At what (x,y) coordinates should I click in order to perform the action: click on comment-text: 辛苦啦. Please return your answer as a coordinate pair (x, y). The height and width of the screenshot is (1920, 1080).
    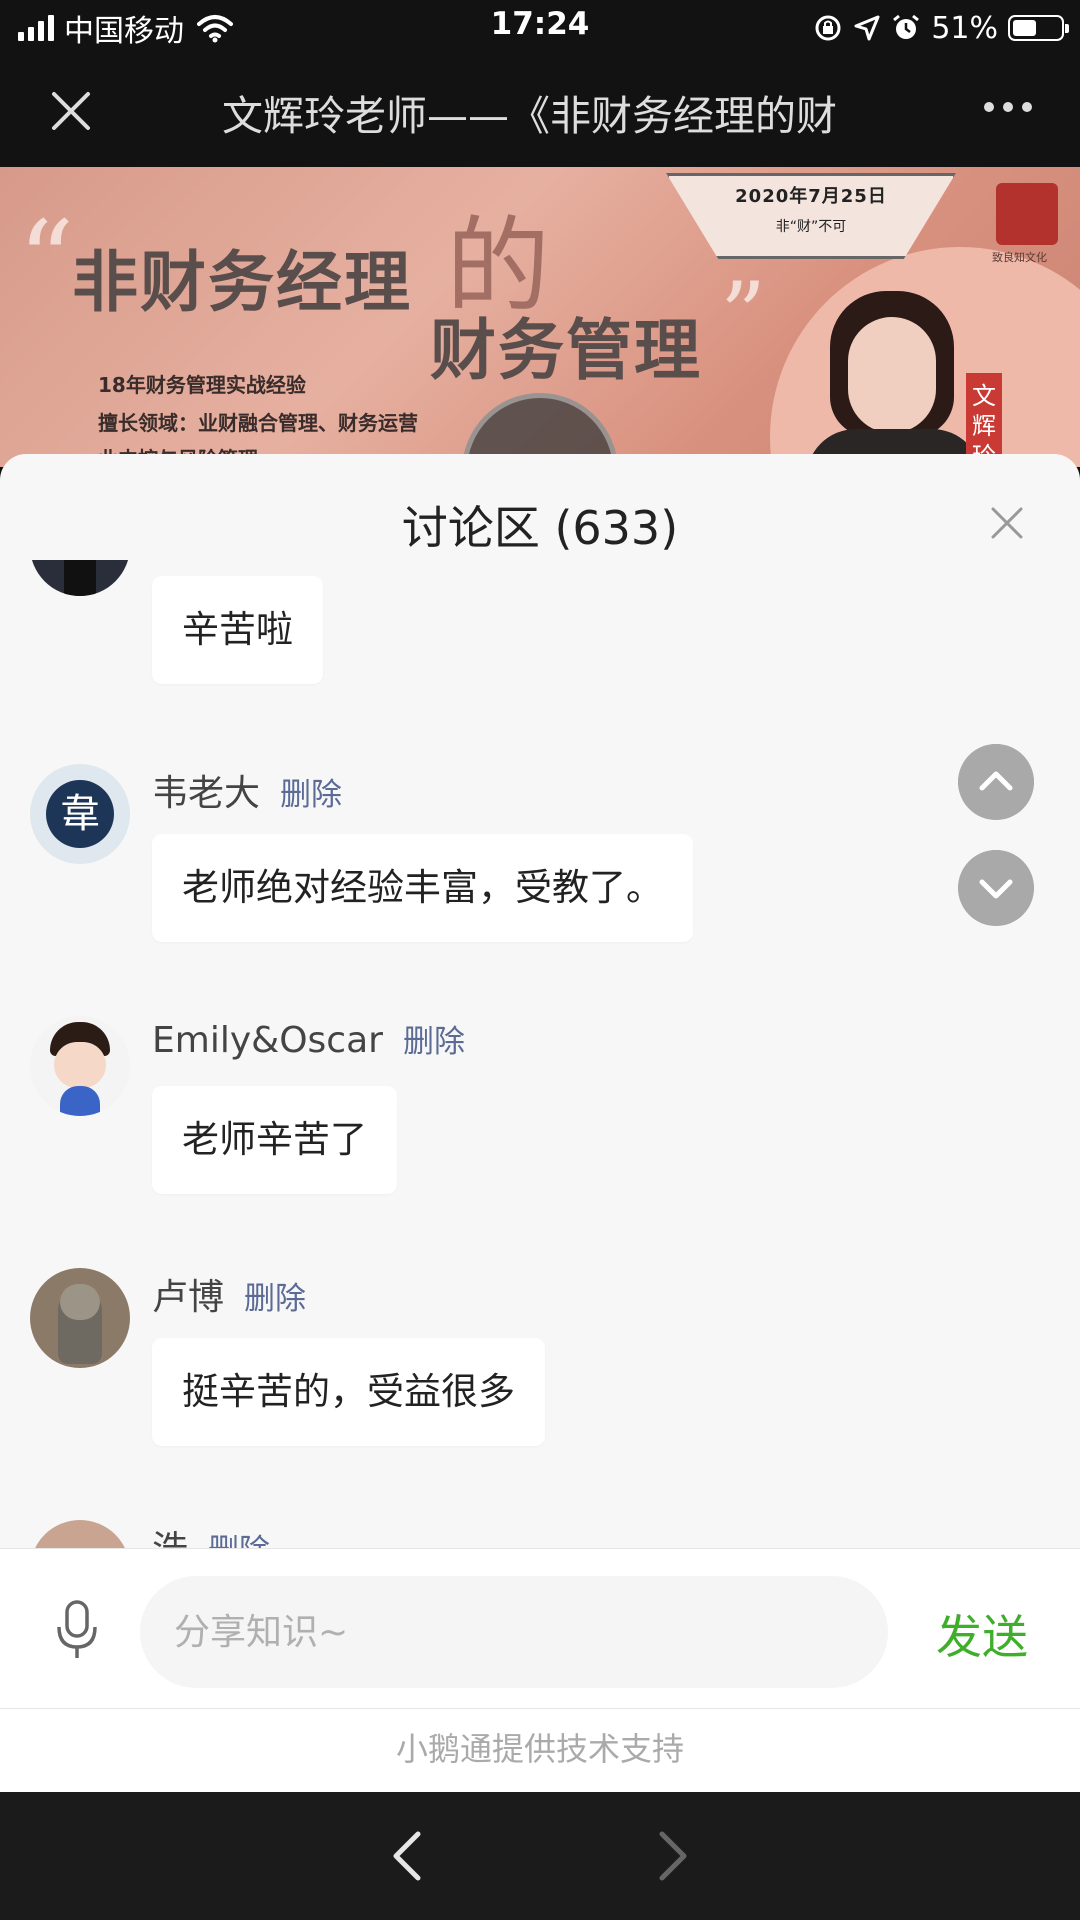
    Looking at the image, I should click on (237, 630).